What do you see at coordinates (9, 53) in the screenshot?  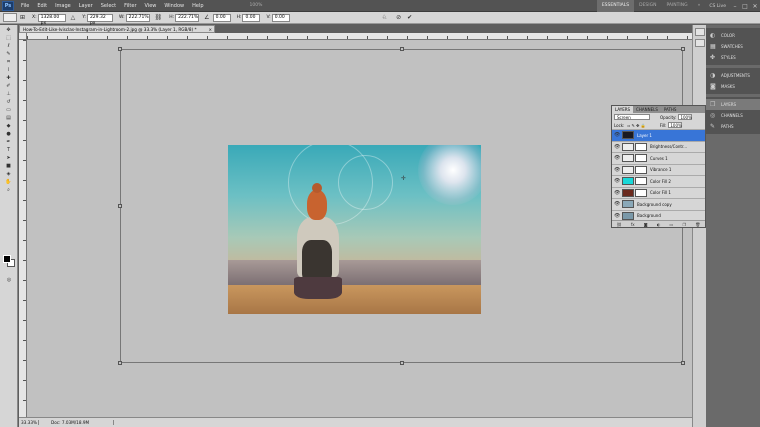 I see `quick-select-tool-icon: ✎` at bounding box center [9, 53].